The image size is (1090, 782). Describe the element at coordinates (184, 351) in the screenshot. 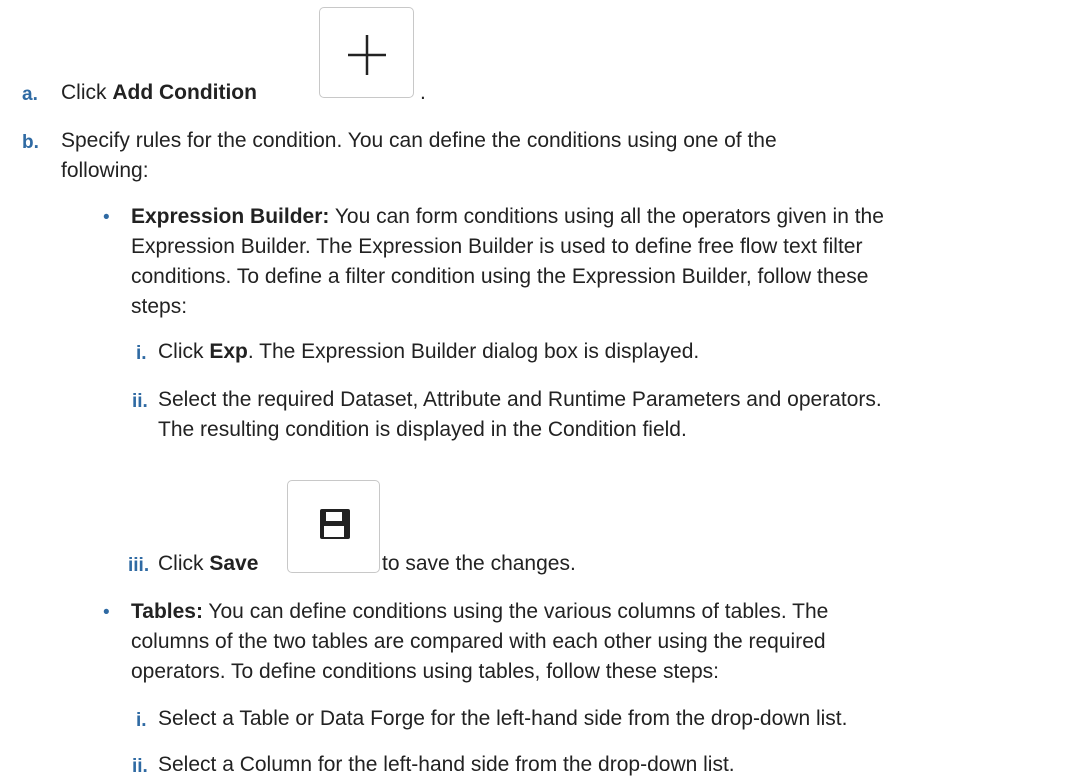

I see `eb-substep-1-pre: Click` at that location.